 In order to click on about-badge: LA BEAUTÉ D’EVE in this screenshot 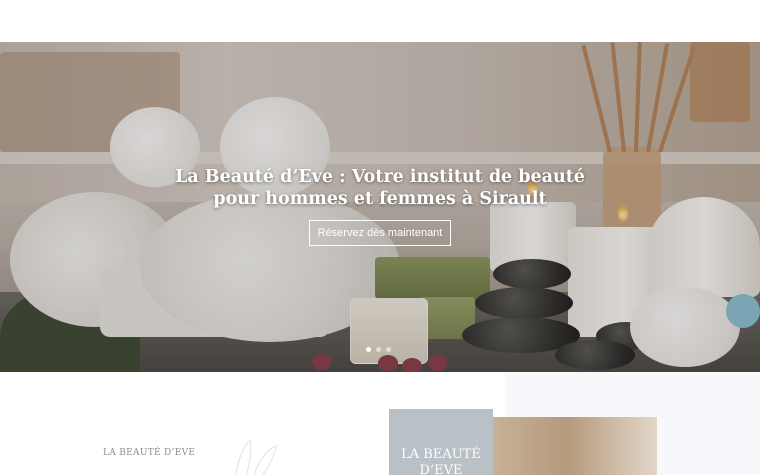, I will do `click(441, 442)`.